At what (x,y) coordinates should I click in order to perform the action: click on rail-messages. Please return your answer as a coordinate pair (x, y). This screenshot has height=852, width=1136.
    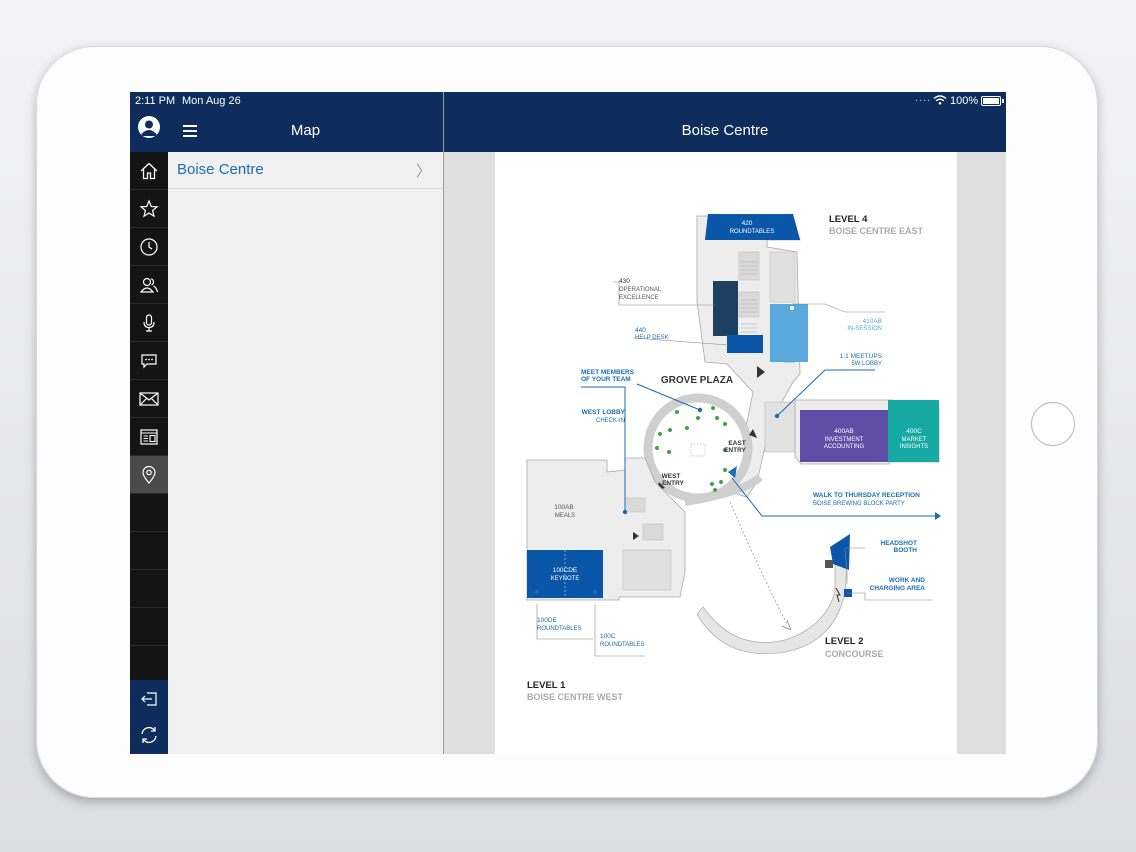
    Looking at the image, I should click on (149, 361).